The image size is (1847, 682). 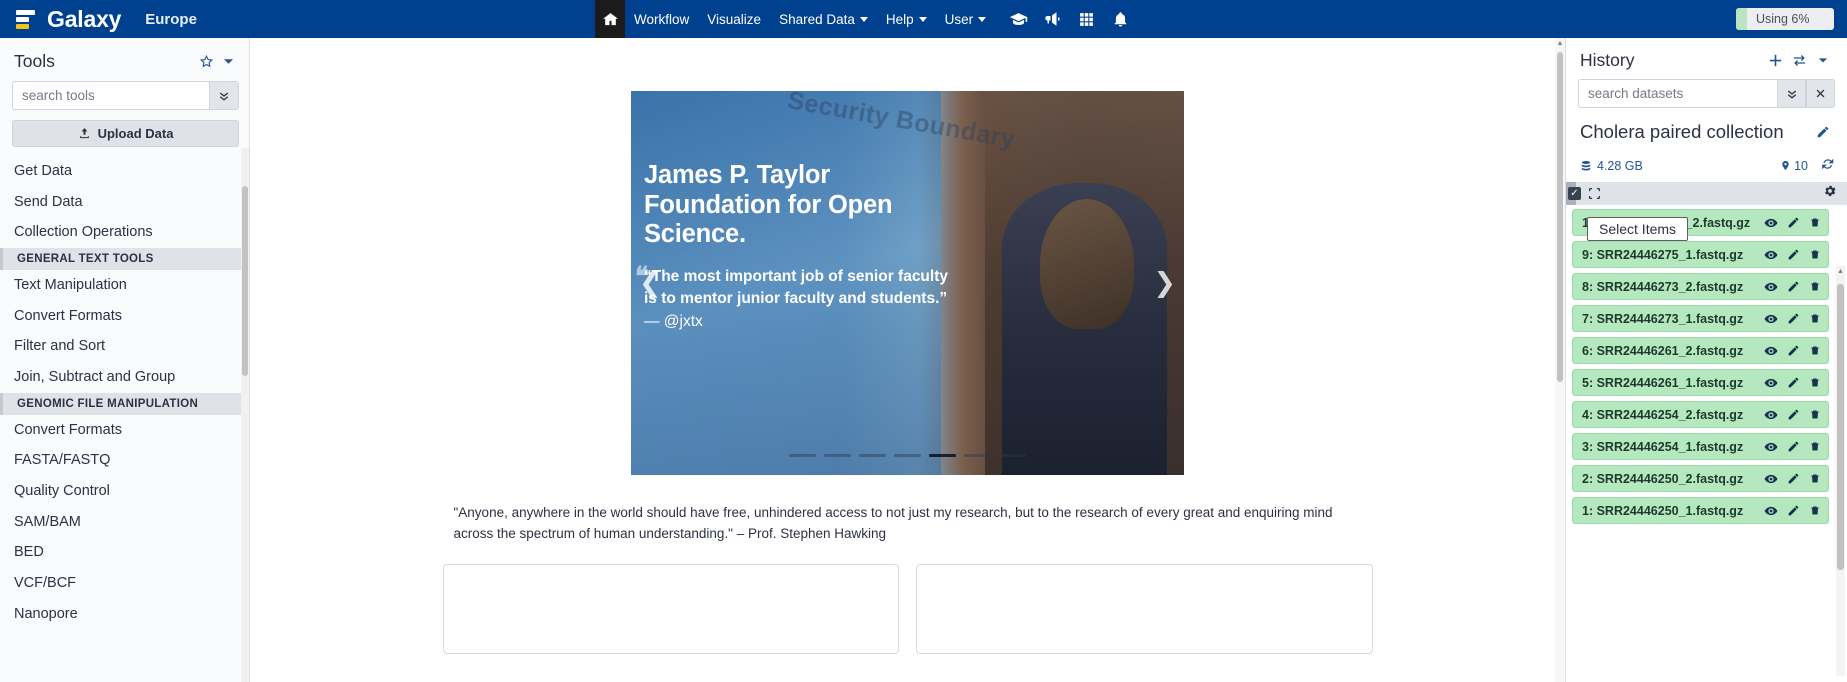 I want to click on nav-item-shared-data: Shared Data, so click(x=823, y=19).